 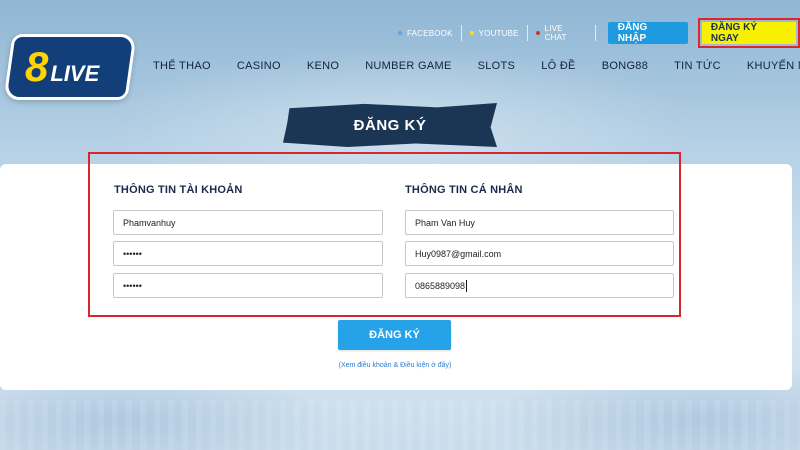 I want to click on register-now-highlight: ĐĂNG KÝ NGAY, so click(x=748, y=33).